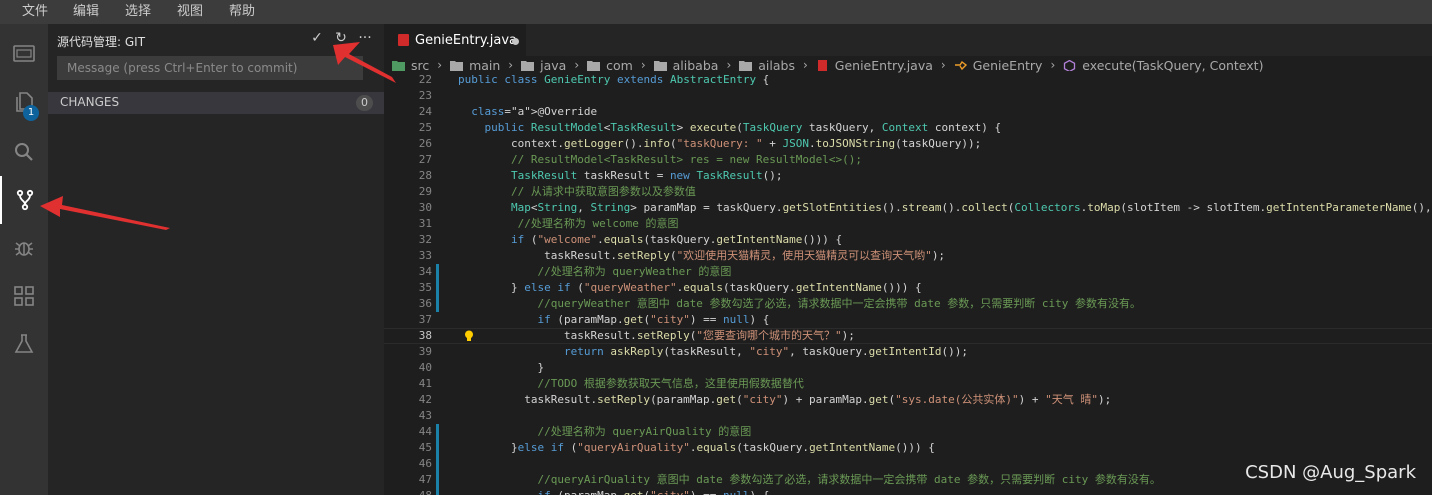 The height and width of the screenshot is (495, 1432). What do you see at coordinates (86, 12) in the screenshot?
I see `menu-edit: 编辑` at bounding box center [86, 12].